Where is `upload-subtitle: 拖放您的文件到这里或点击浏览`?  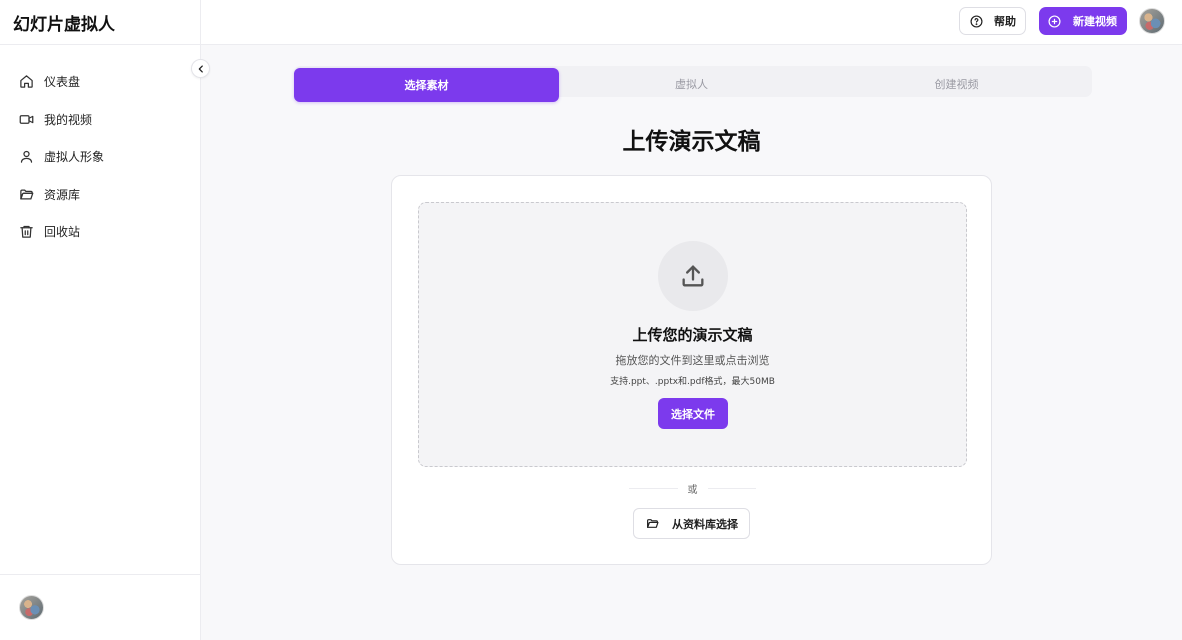
upload-subtitle: 拖放您的文件到这里或点击浏览 is located at coordinates (692, 360).